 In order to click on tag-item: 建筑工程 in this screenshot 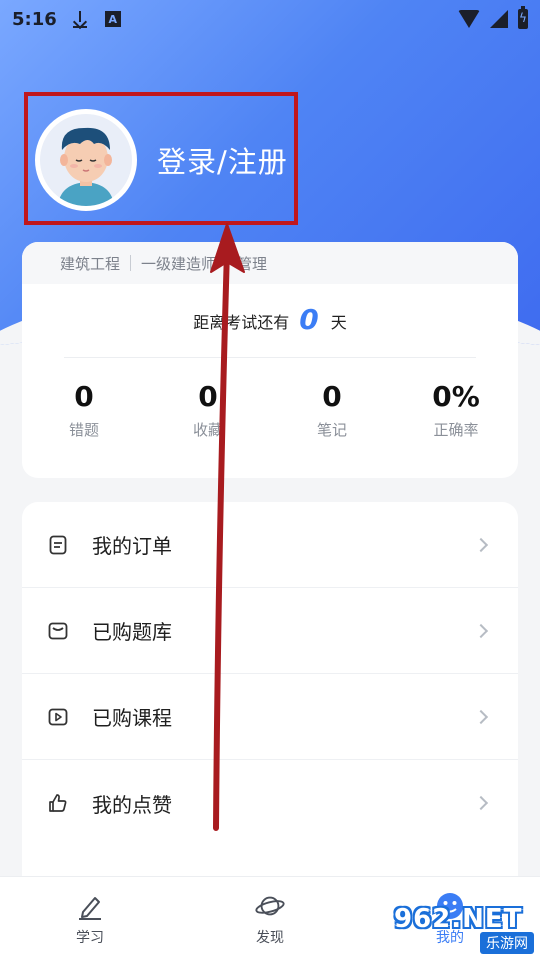, I will do `click(90, 263)`.